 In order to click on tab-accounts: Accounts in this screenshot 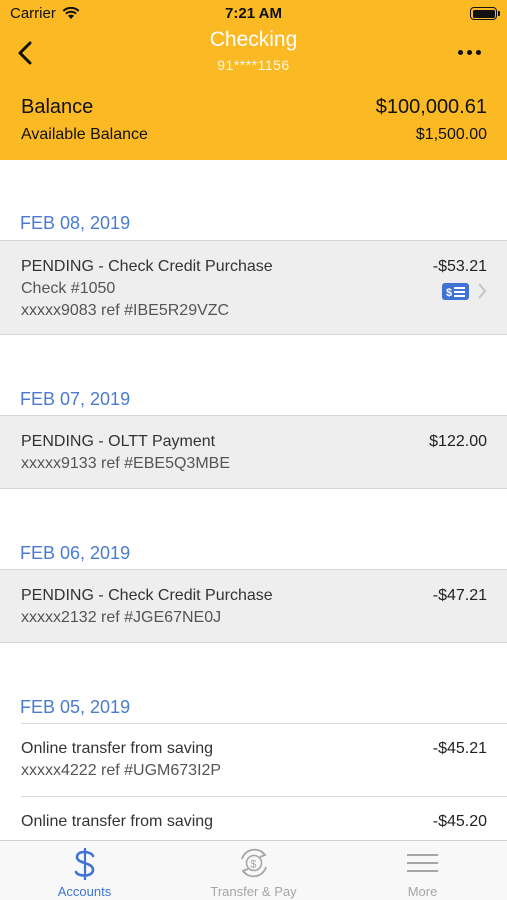, I will do `click(84, 870)`.